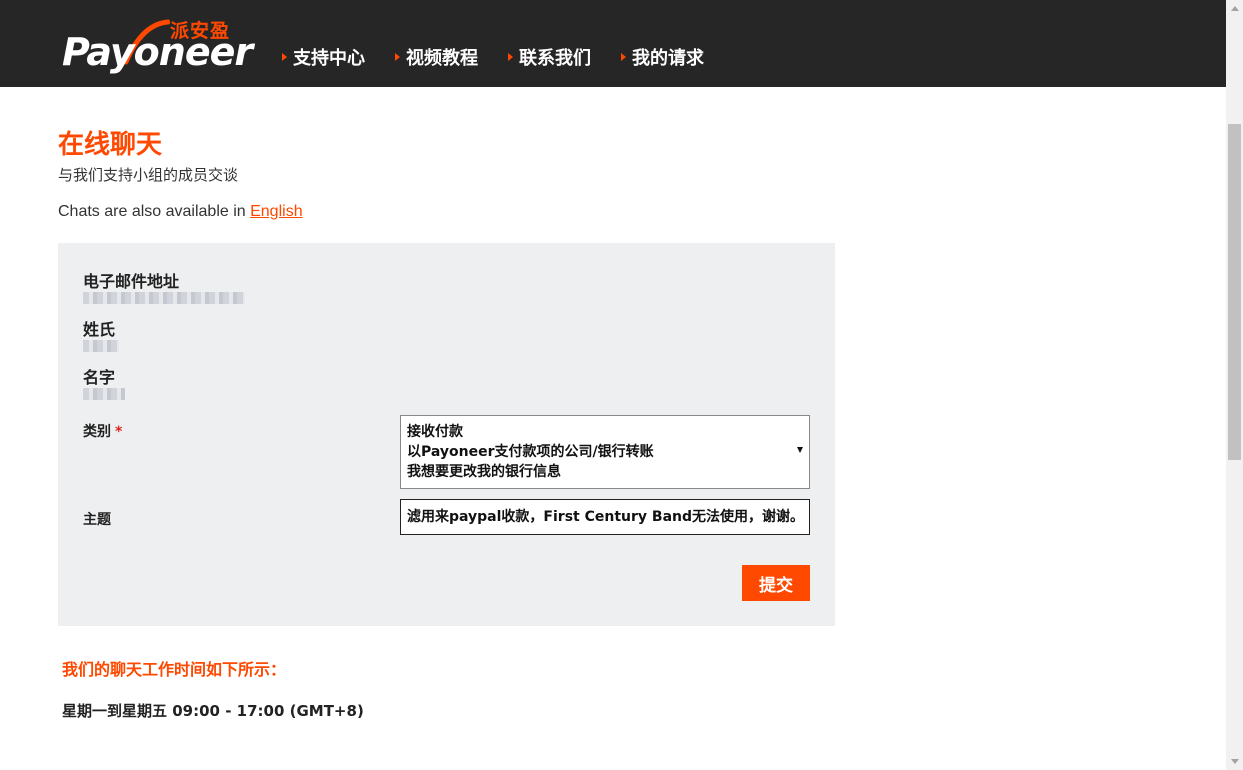 The width and height of the screenshot is (1243, 770). What do you see at coordinates (97, 520) in the screenshot?
I see `subject-label: 主题` at bounding box center [97, 520].